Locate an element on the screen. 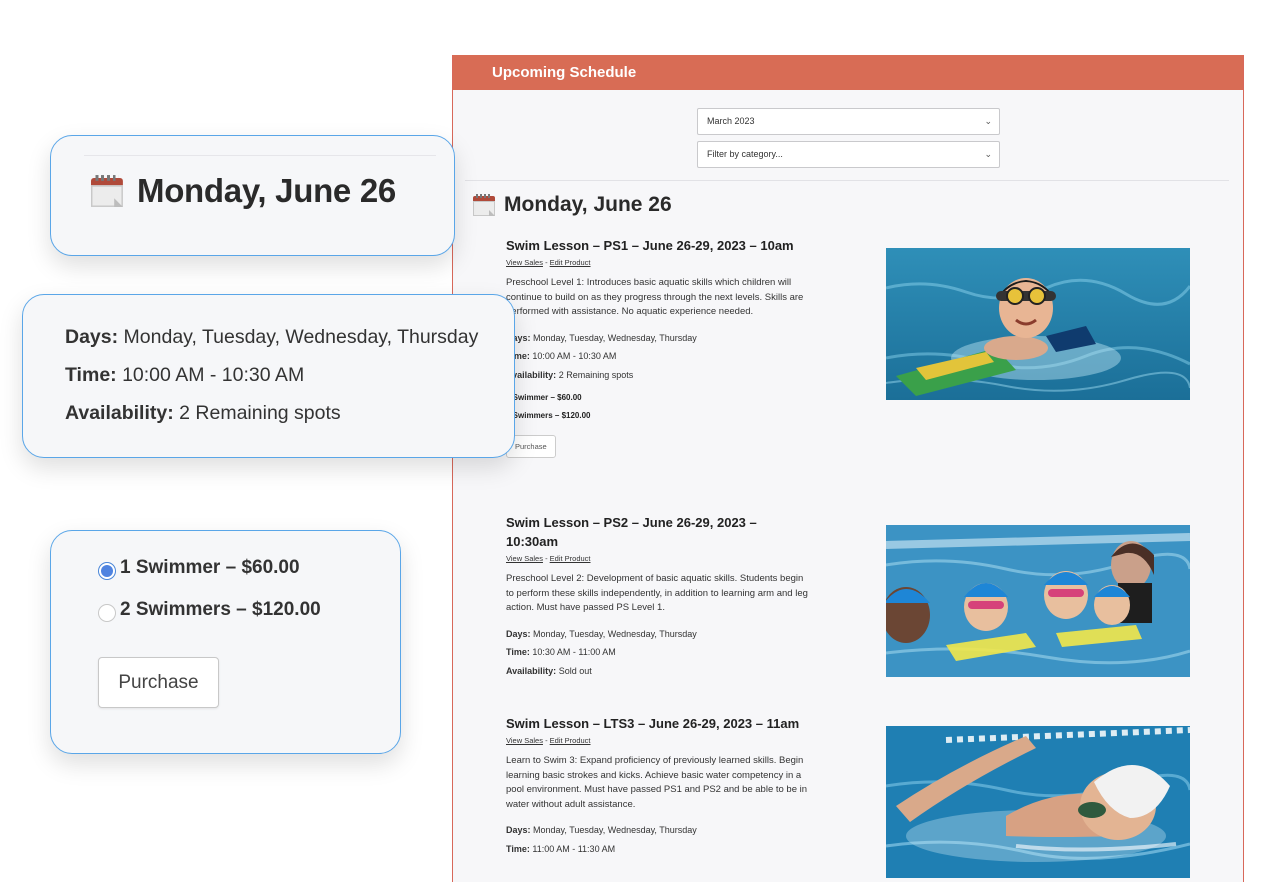  panel-header: Upcoming Schedule is located at coordinates (848, 72).